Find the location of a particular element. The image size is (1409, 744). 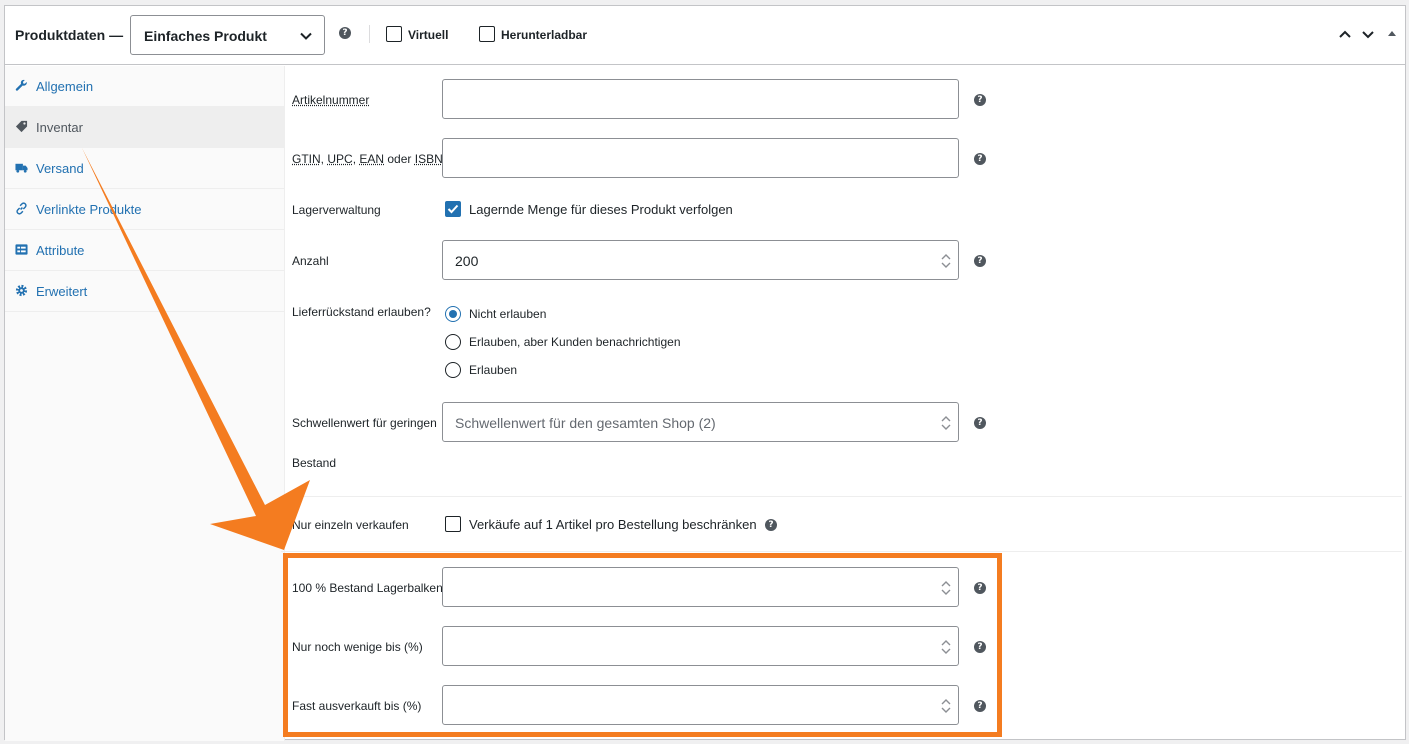

tab-shipping: Versand is located at coordinates (144, 168).